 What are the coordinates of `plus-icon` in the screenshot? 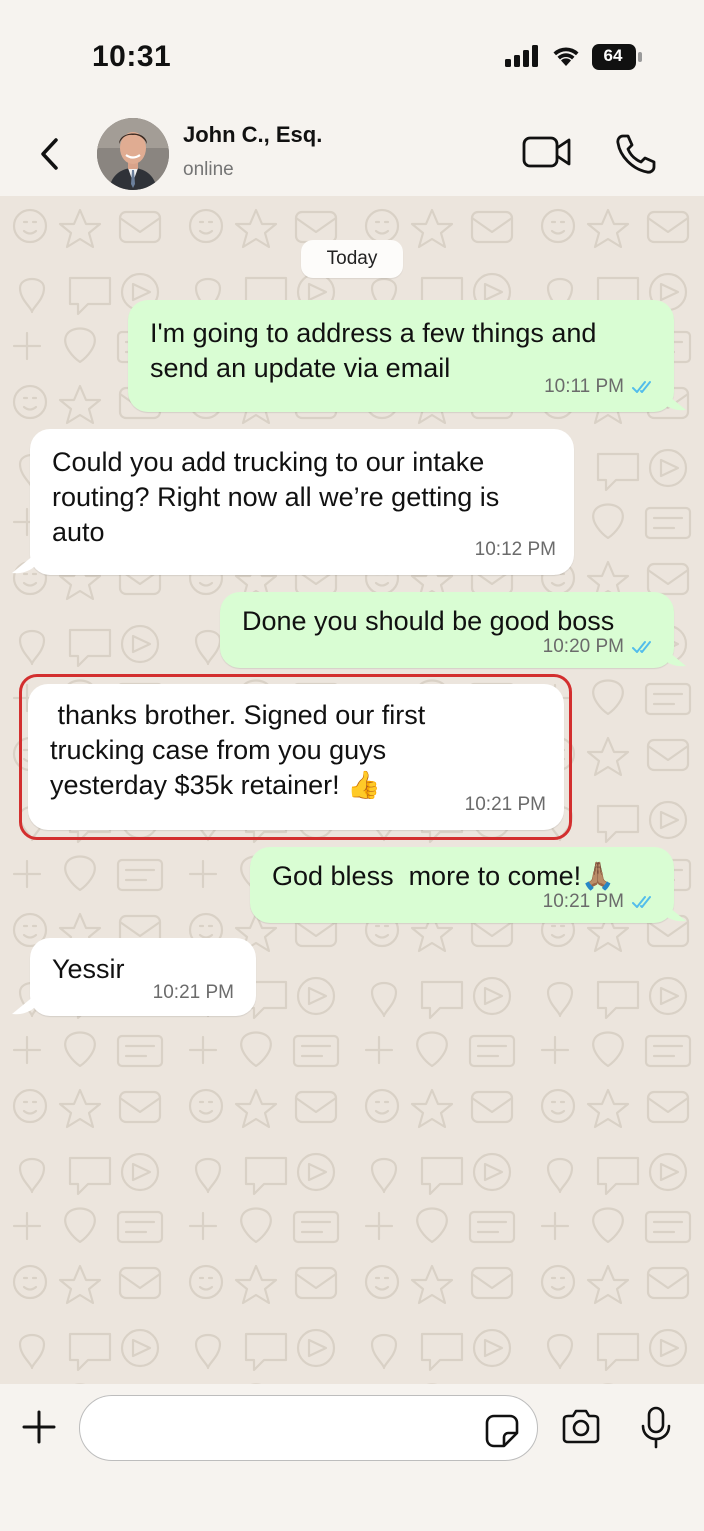 It's located at (39, 1427).